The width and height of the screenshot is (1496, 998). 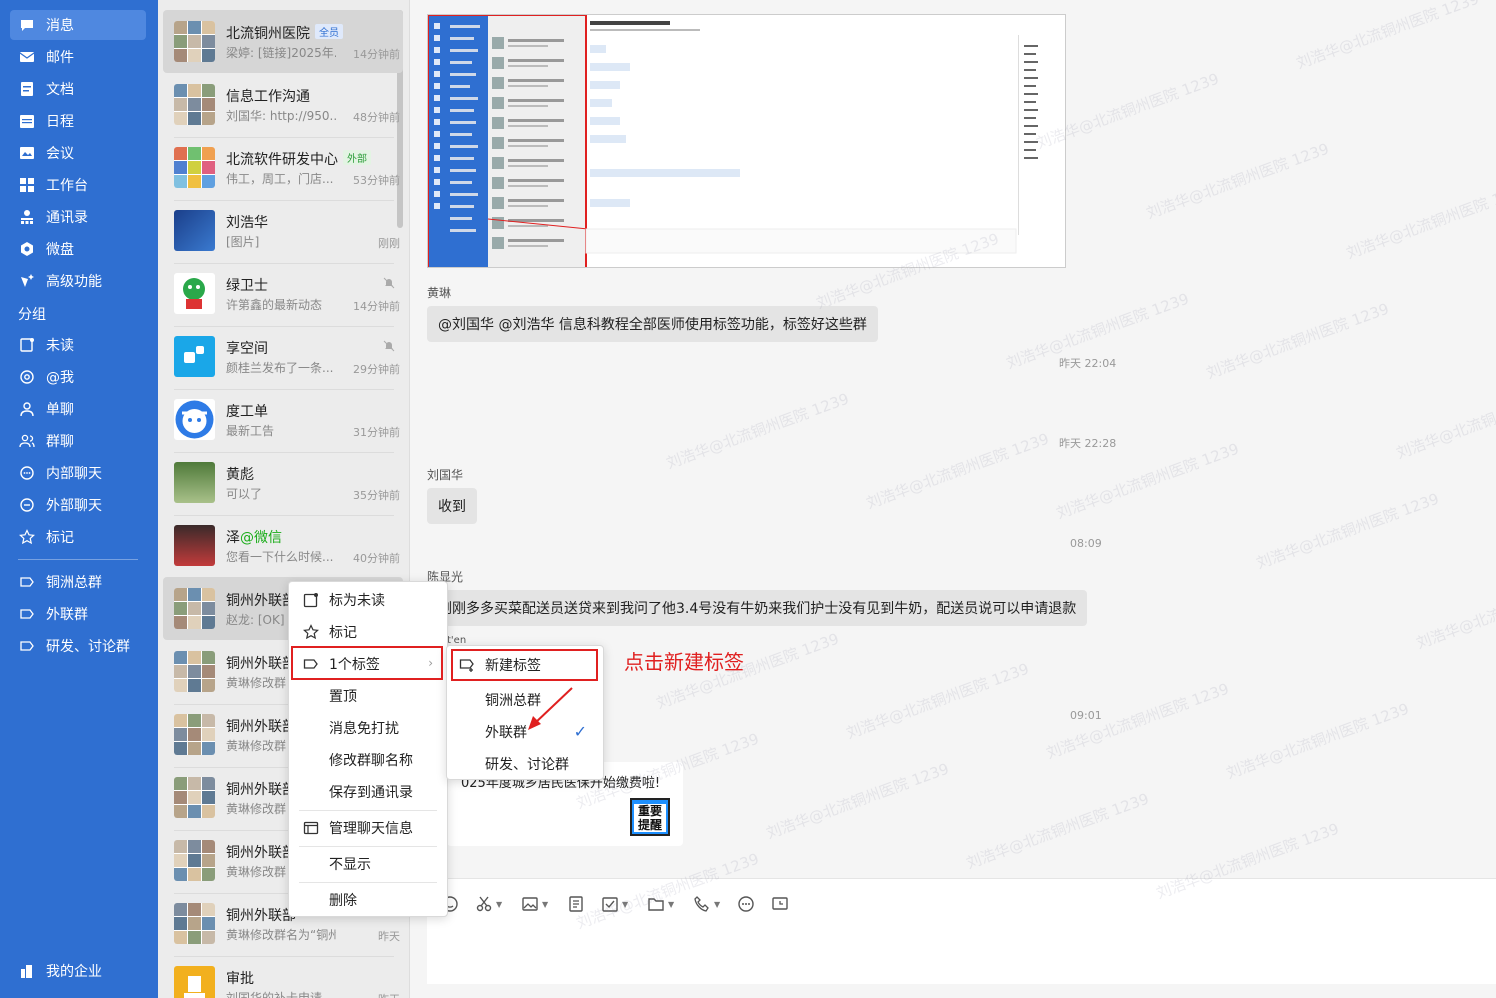 I want to click on chat-list-item: 审批刘国华的补卡申请 昨天, so click(x=283, y=976).